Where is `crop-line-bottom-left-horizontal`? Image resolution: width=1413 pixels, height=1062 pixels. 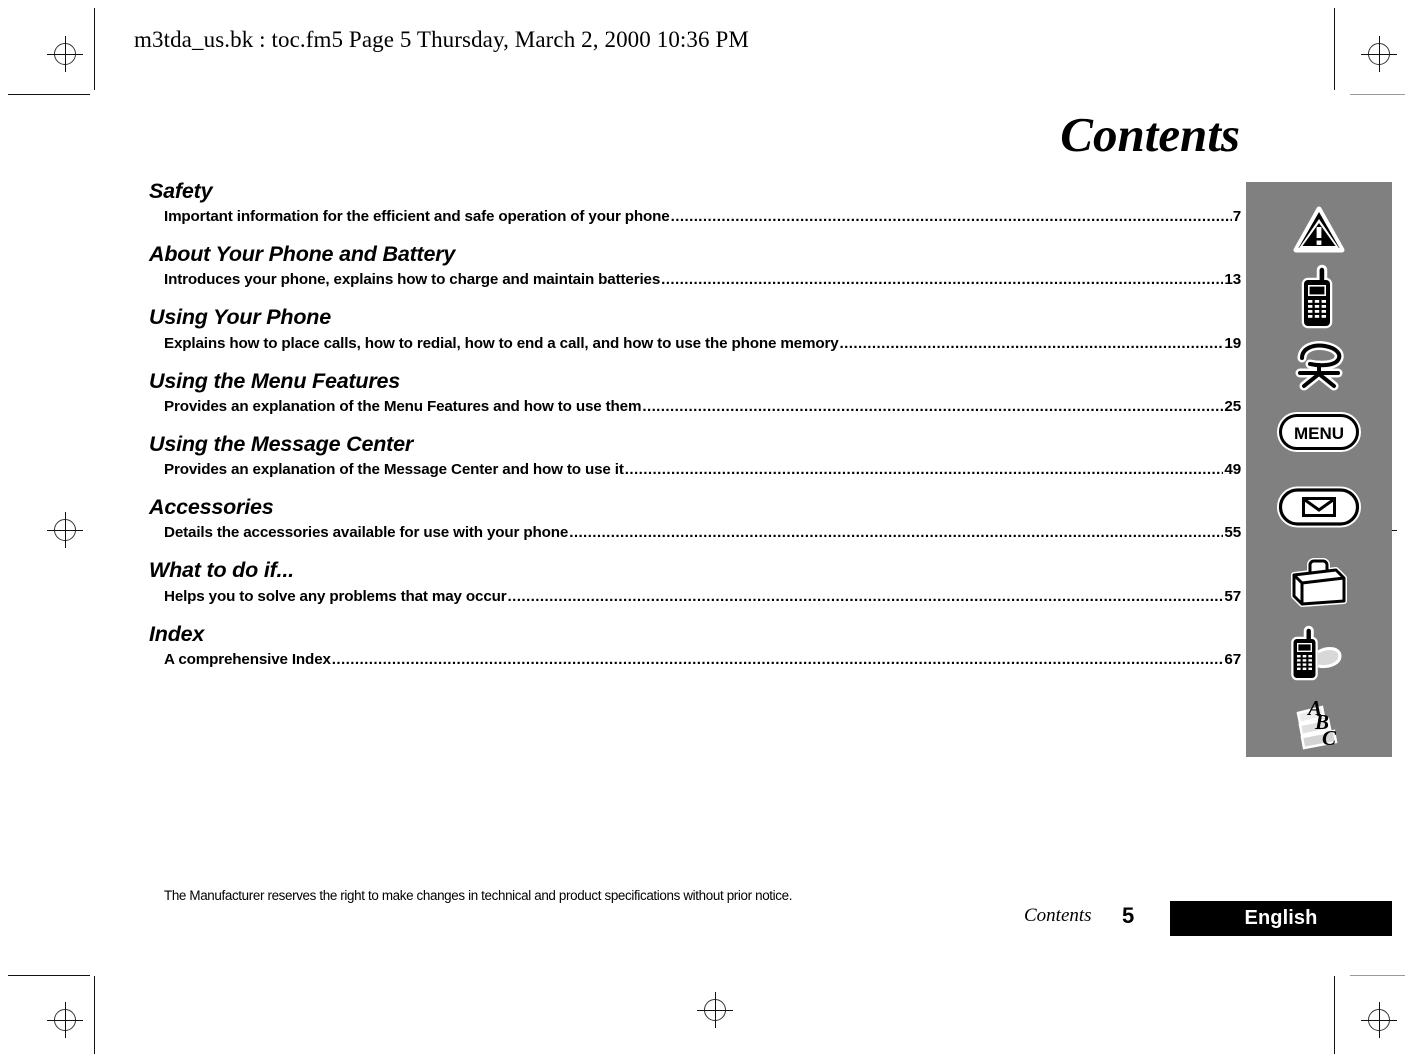
crop-line-bottom-left-horizontal is located at coordinates (49, 975).